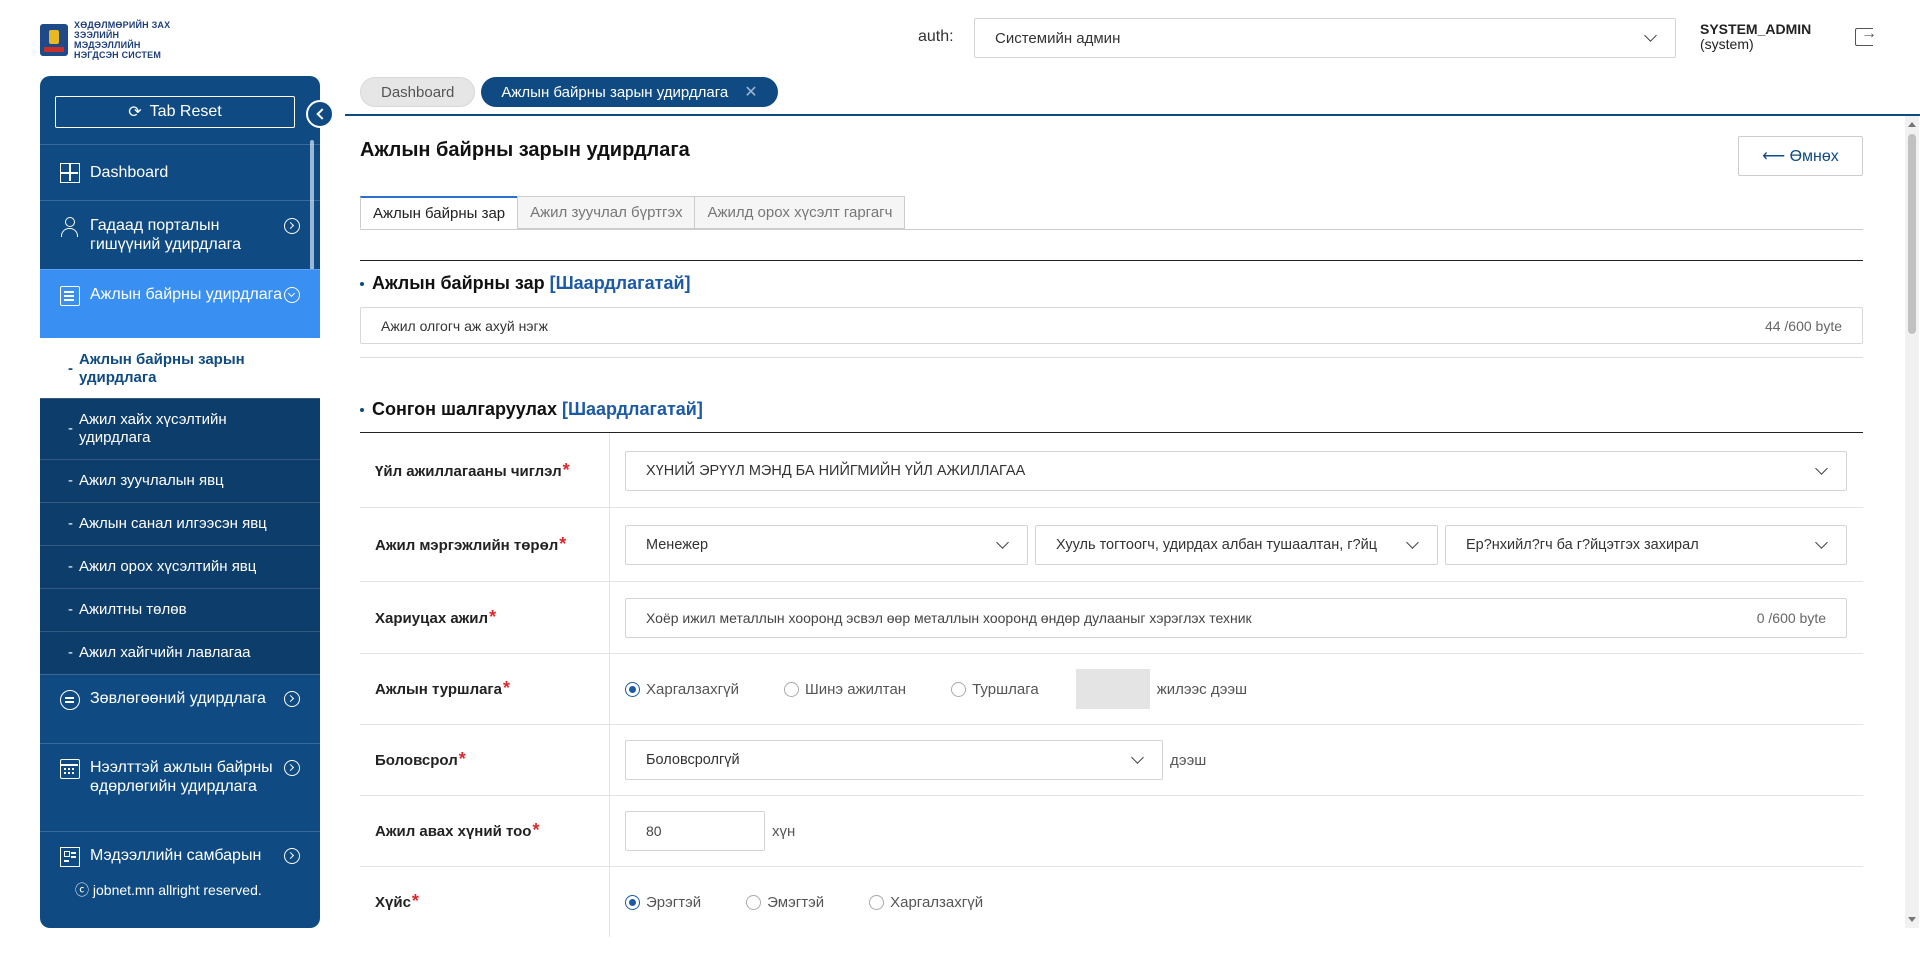 Image resolution: width=1920 pixels, height=969 pixels. What do you see at coordinates (926, 902) in the screenshot?
I see `radio-gender-any: Харгалзахгүй` at bounding box center [926, 902].